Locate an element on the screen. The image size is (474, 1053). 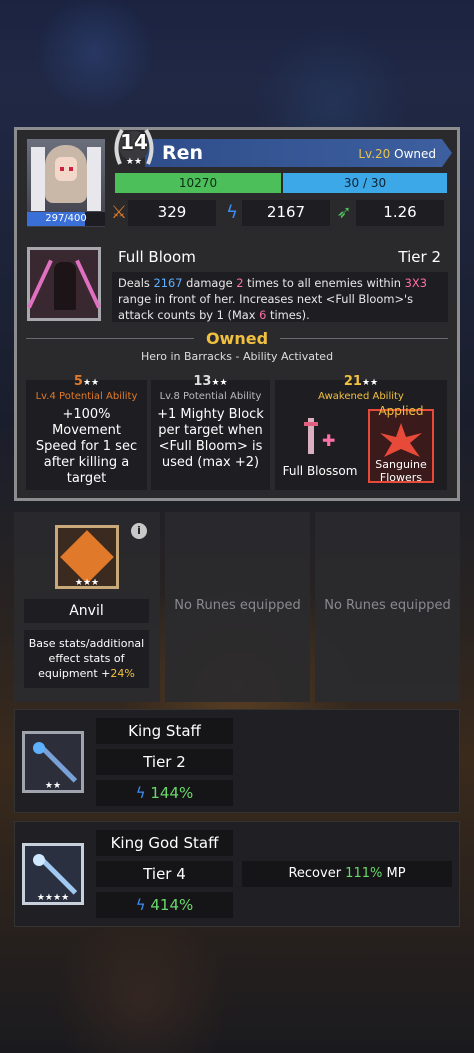
potential-label: Awakened Ability is located at coordinates (361, 396).